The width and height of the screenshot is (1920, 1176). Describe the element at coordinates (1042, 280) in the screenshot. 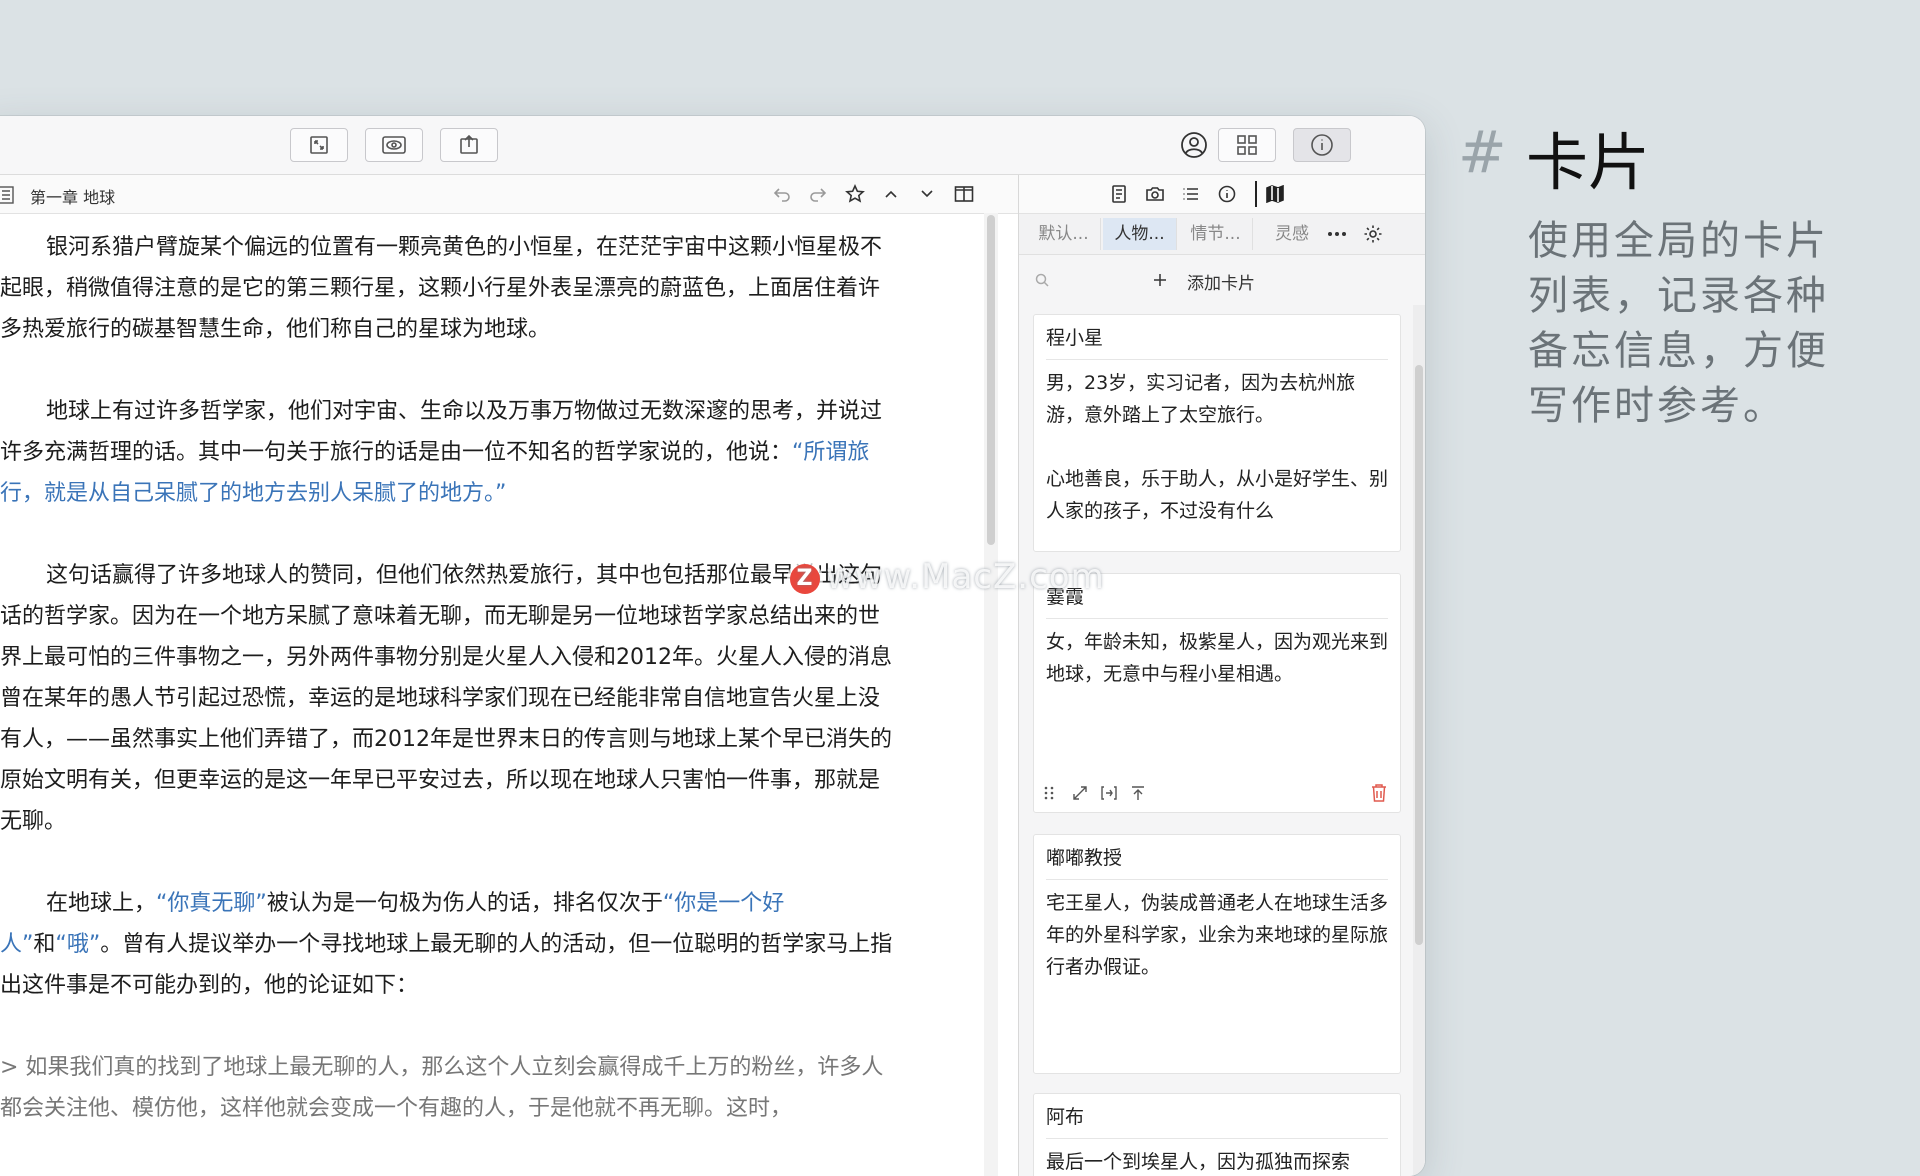

I see `search-icon` at that location.